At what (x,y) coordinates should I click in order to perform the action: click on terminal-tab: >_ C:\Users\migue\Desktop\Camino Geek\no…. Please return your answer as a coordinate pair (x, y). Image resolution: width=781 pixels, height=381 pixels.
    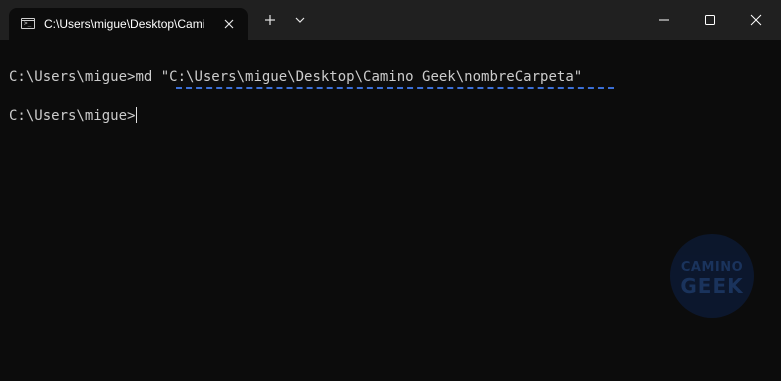
    Looking at the image, I should click on (128, 24).